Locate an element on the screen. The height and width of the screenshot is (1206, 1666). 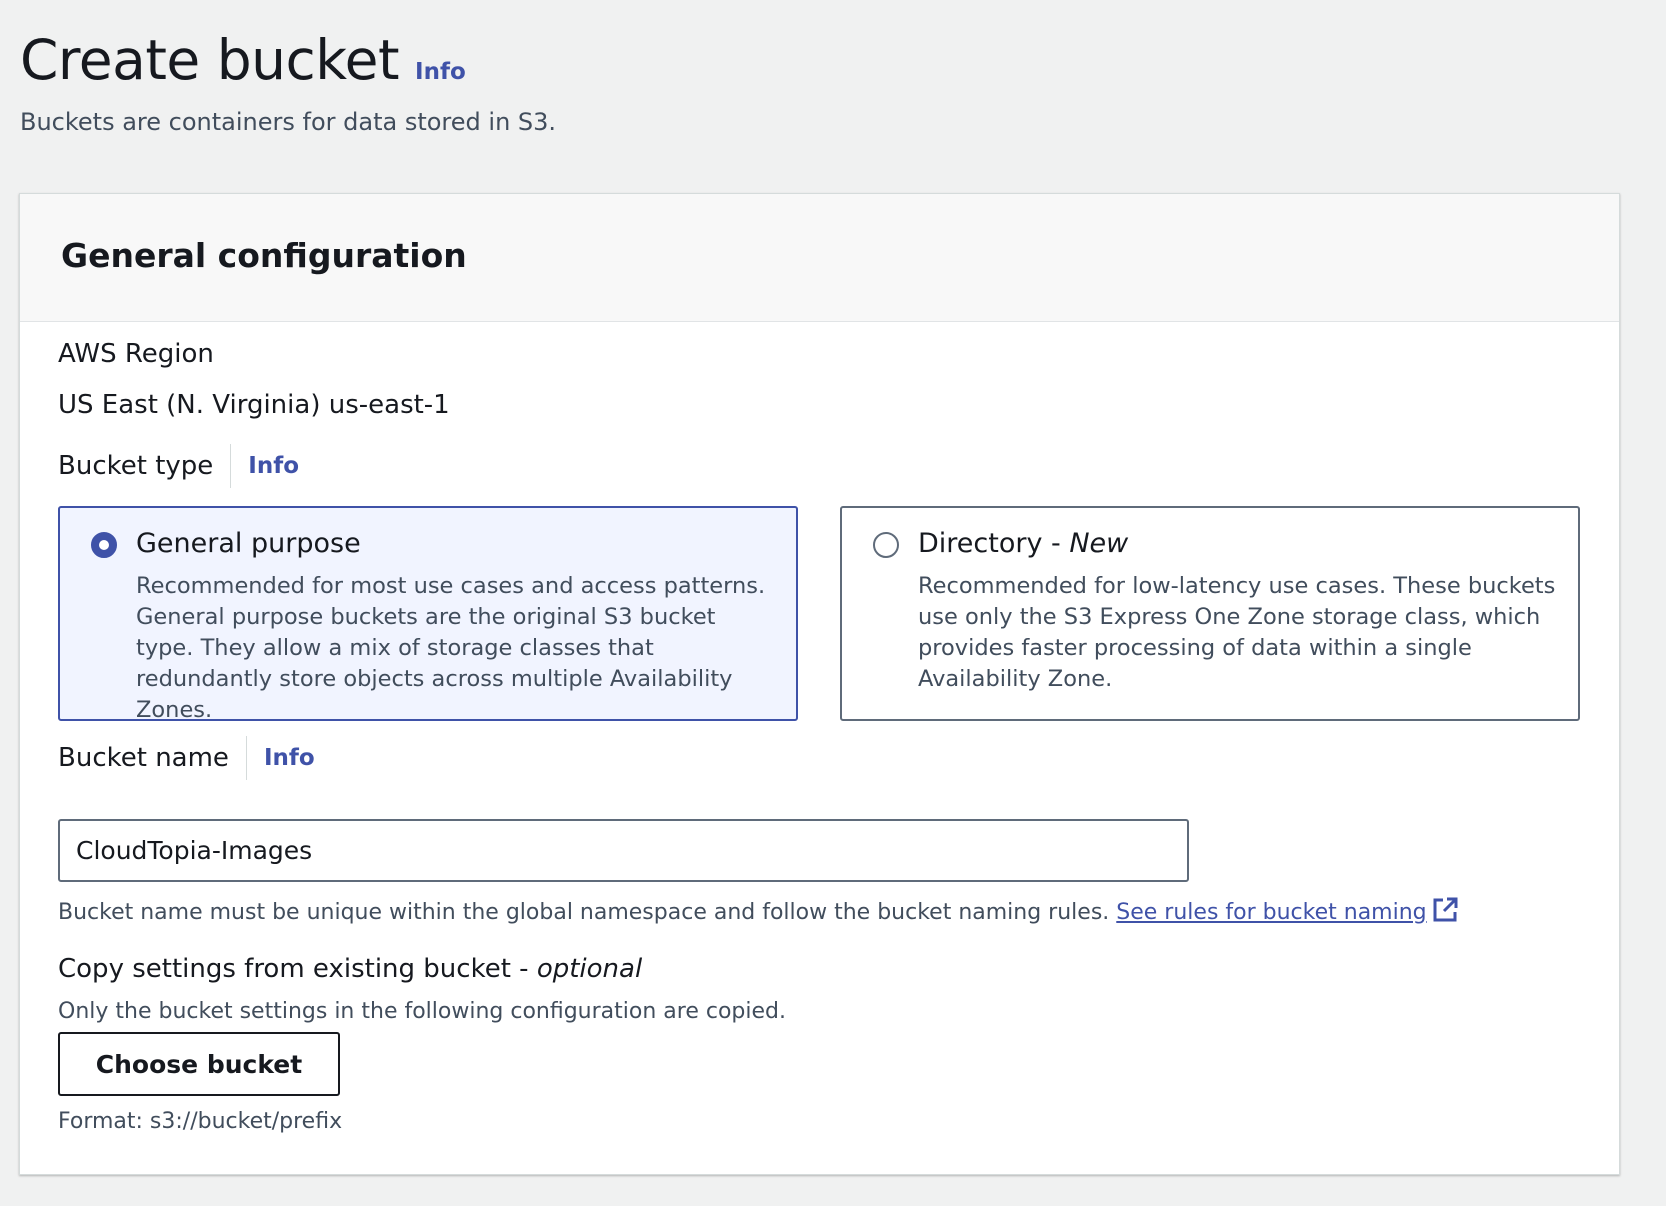
external-link-icon is located at coordinates (1445, 909).